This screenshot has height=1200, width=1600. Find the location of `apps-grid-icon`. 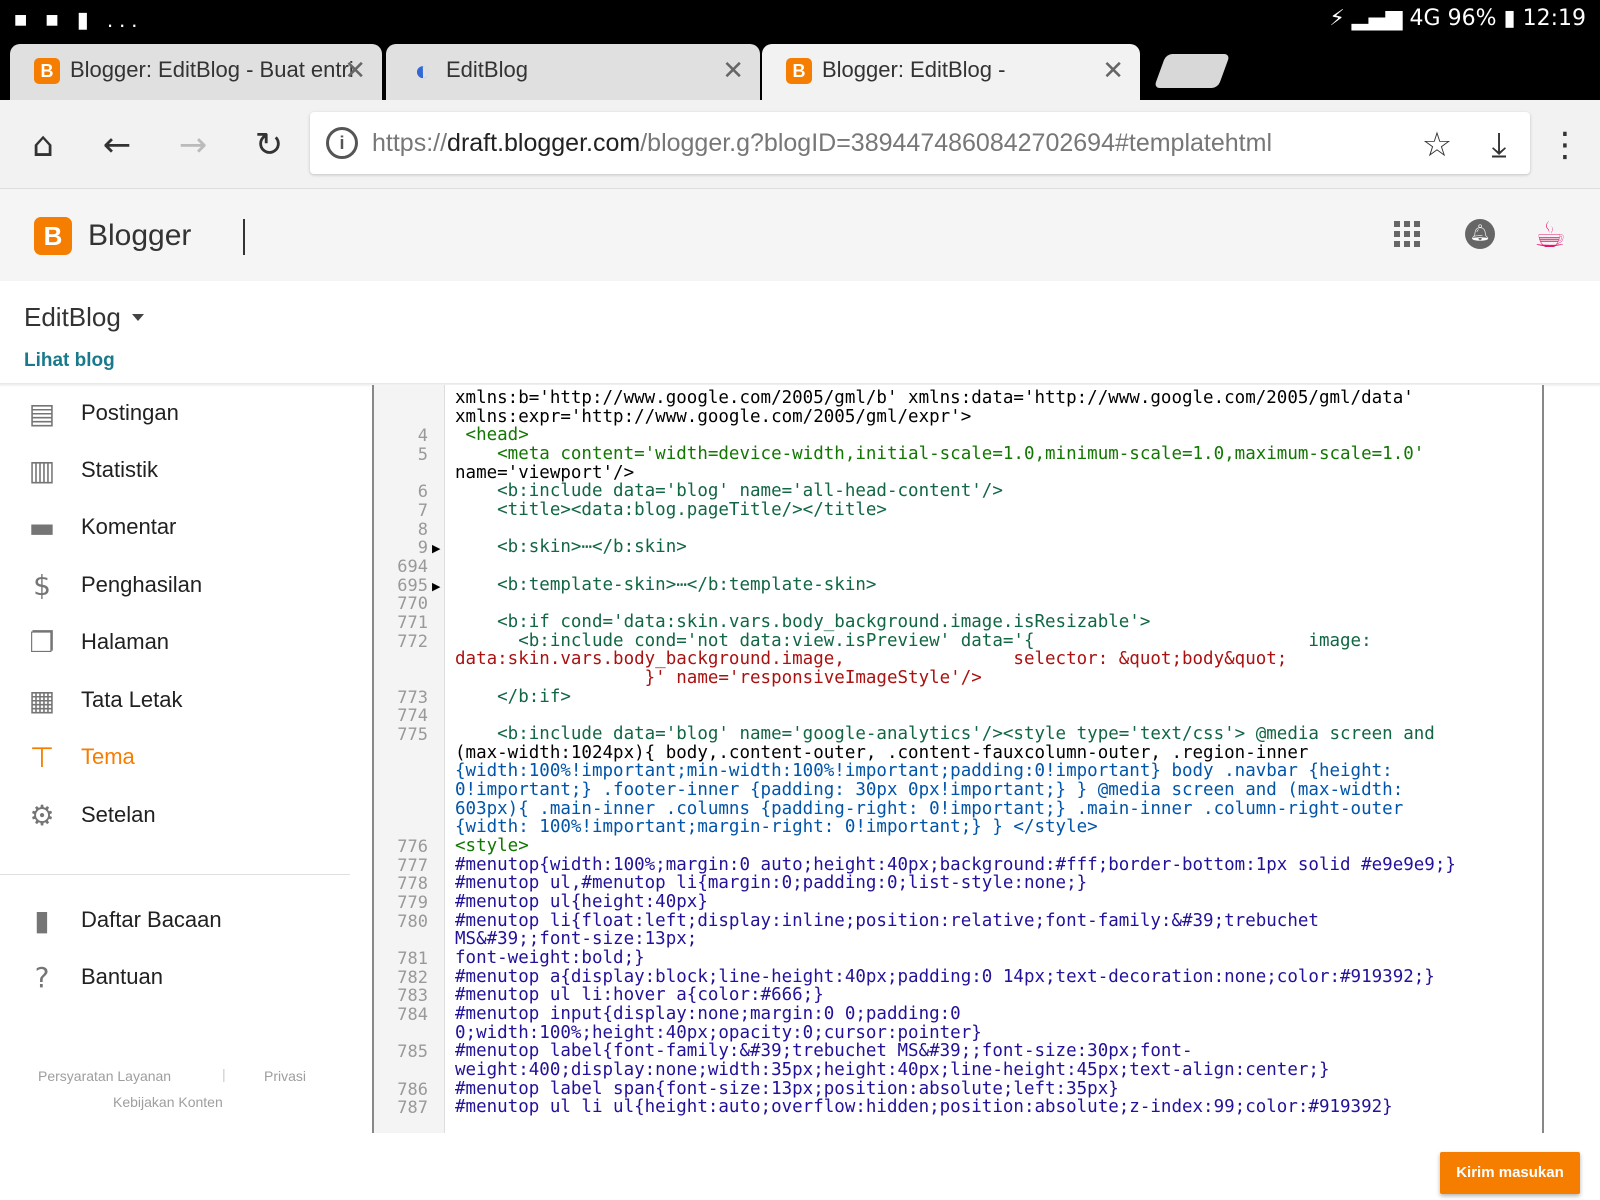

apps-grid-icon is located at coordinates (1407, 234).